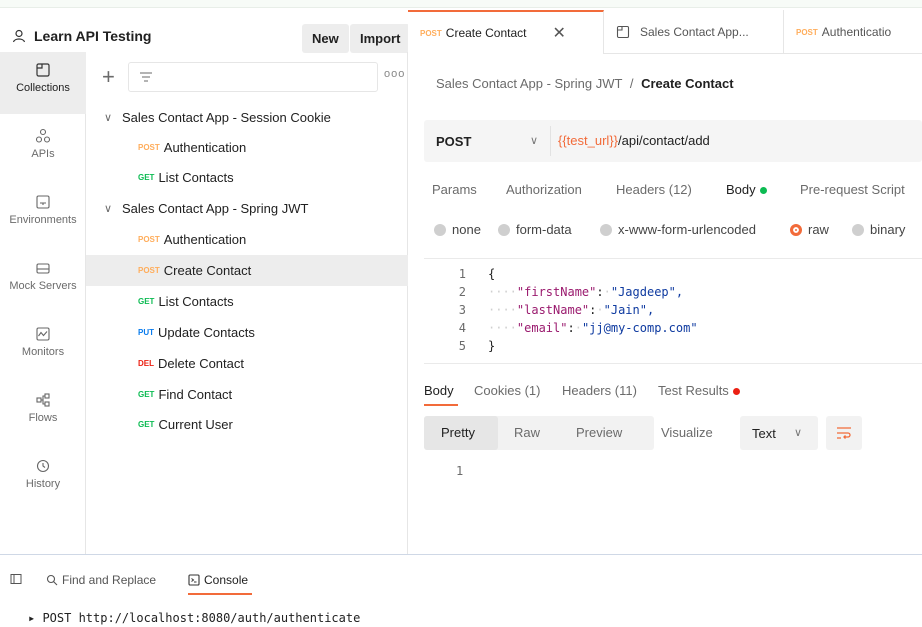 The width and height of the screenshot is (922, 627). What do you see at coordinates (527, 432) in the screenshot?
I see `view-raw: Raw` at bounding box center [527, 432].